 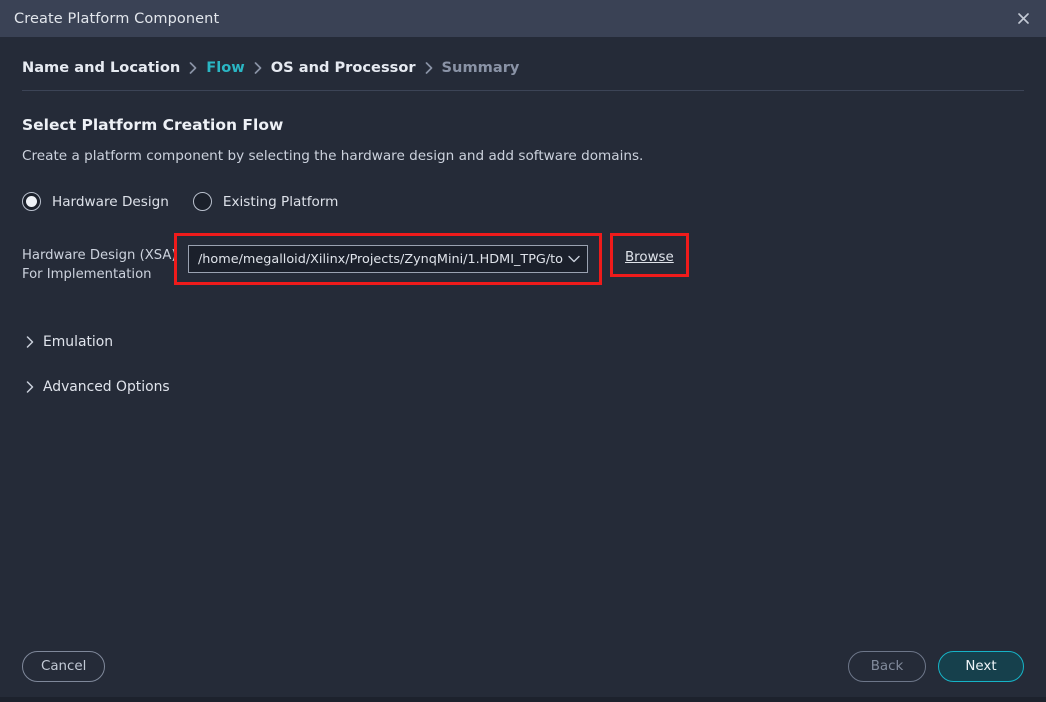 I want to click on dialog-title: Create Platform Component, so click(x=117, y=18).